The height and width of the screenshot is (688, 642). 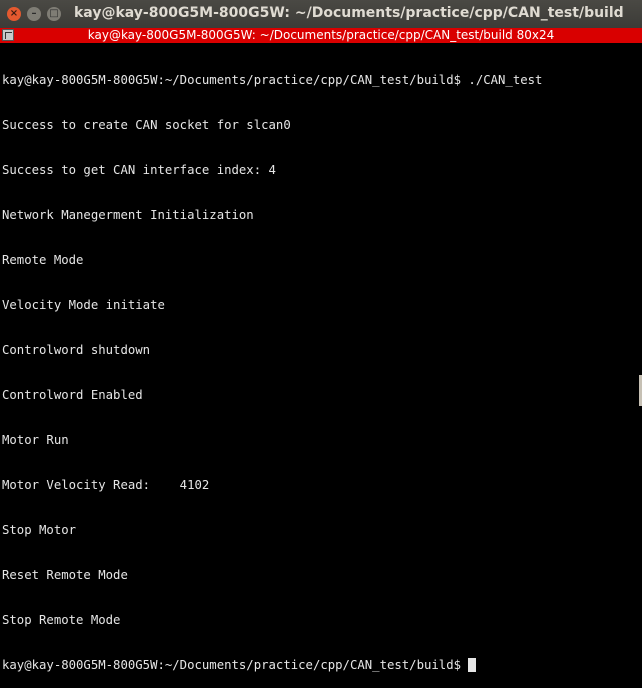 What do you see at coordinates (106, 485) in the screenshot?
I see `terminal-line: Motor Velocity Read: 4102` at bounding box center [106, 485].